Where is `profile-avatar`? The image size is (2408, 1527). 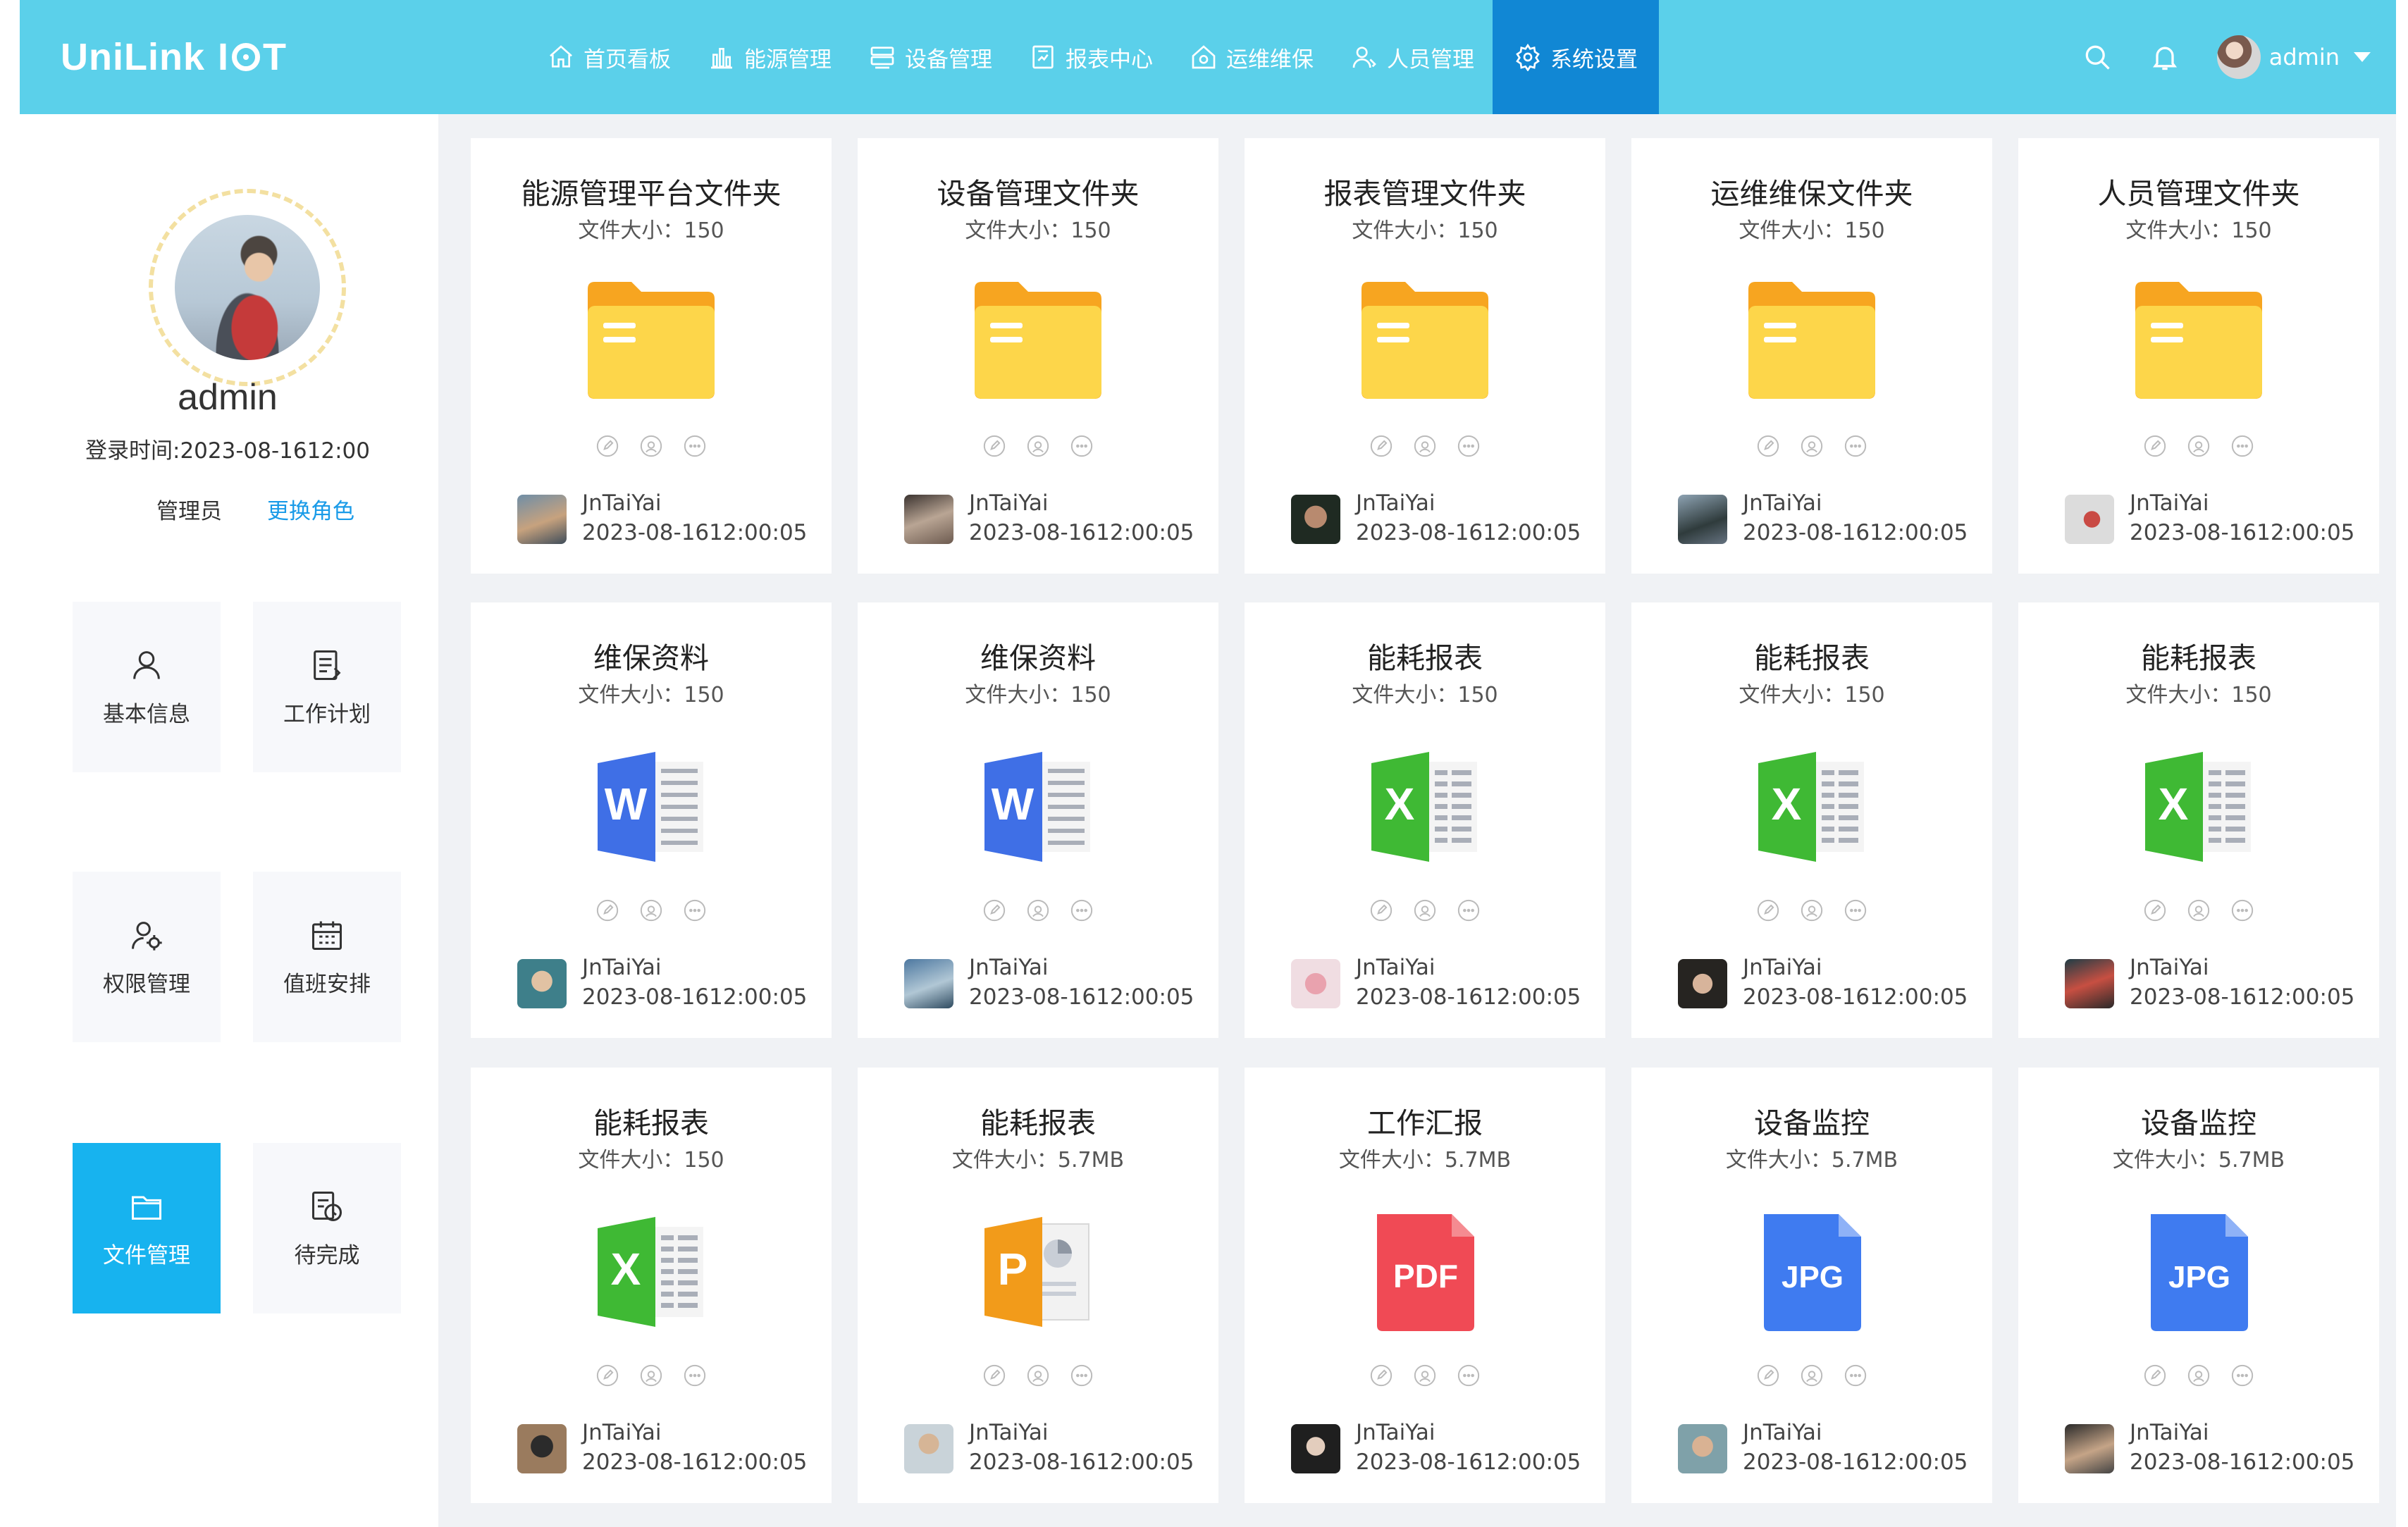
profile-avatar is located at coordinates (247, 287).